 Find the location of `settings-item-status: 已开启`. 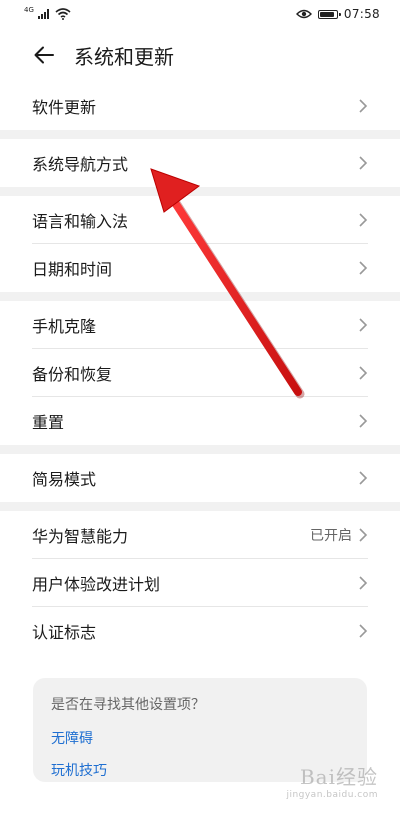

settings-item-status: 已开启 is located at coordinates (331, 535).